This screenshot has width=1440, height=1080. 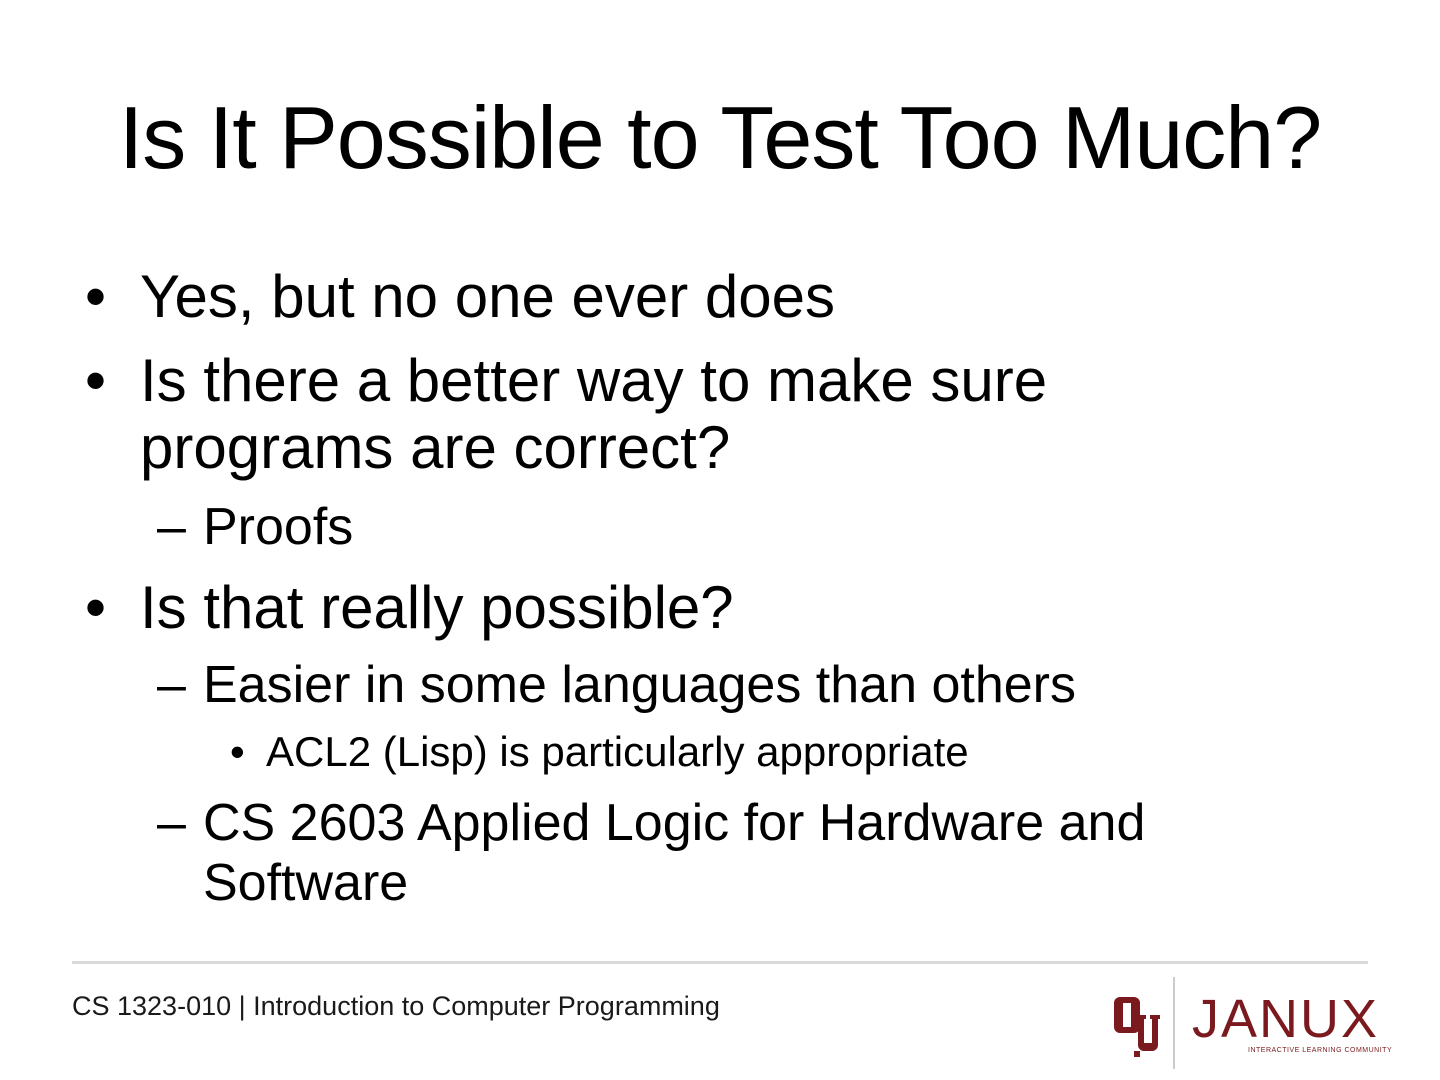 What do you see at coordinates (1137, 1027) in the screenshot?
I see `ou-monogram-icon` at bounding box center [1137, 1027].